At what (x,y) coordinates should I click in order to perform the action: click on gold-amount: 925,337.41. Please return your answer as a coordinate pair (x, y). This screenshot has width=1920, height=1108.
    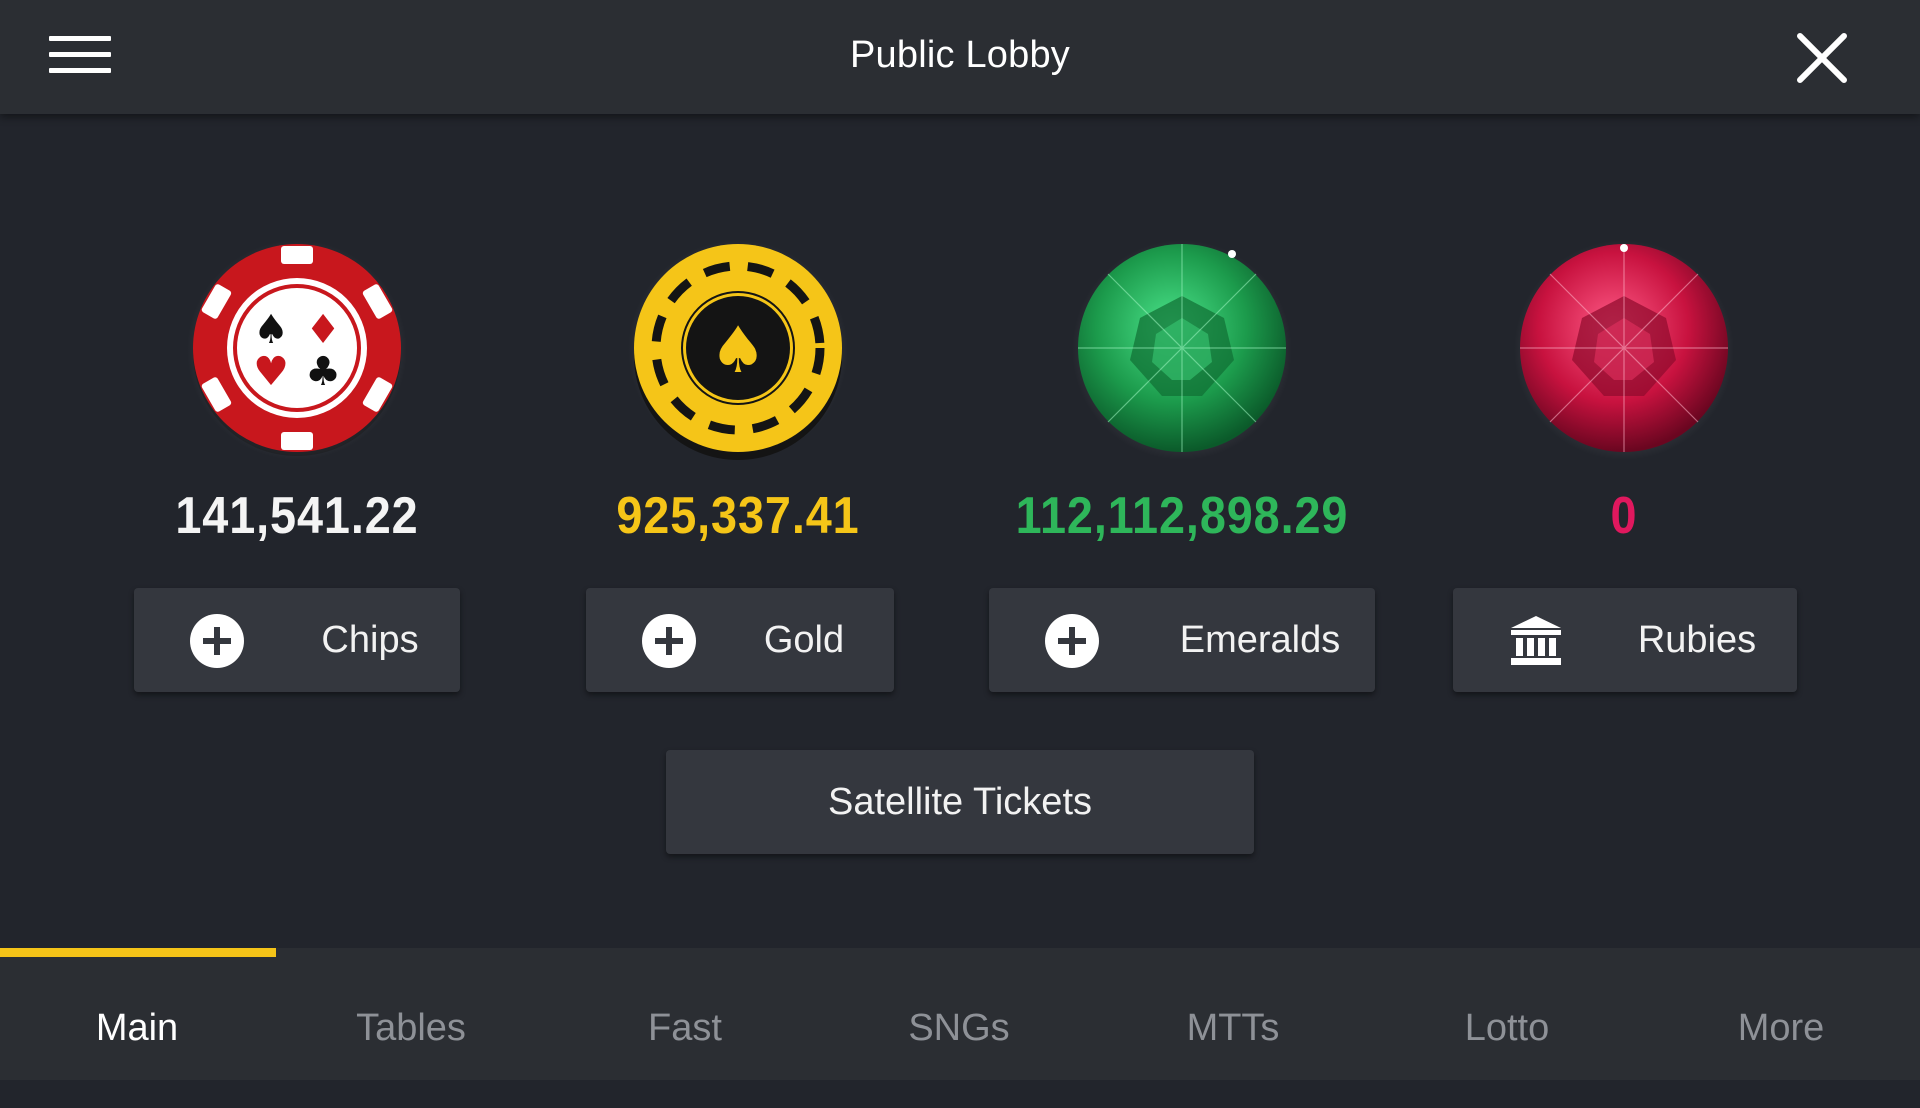
    Looking at the image, I should click on (738, 516).